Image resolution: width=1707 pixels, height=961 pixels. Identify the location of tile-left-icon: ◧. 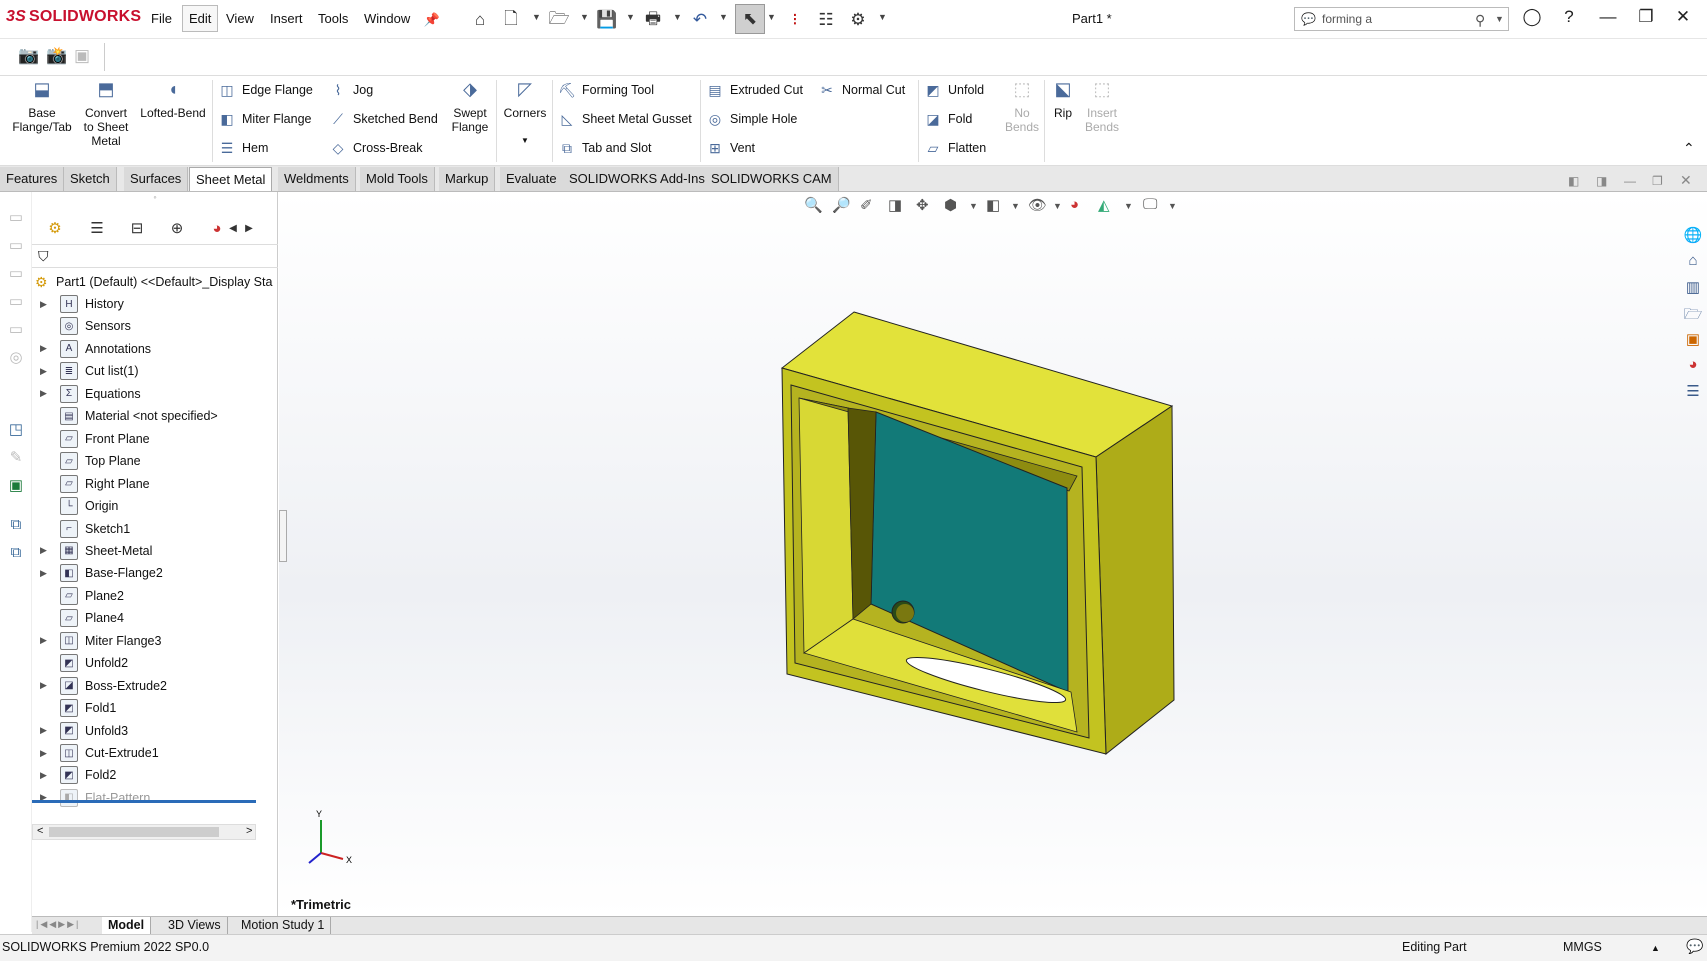
(1573, 181).